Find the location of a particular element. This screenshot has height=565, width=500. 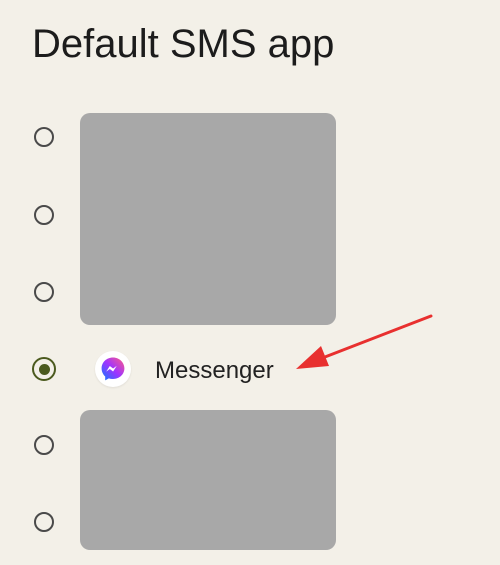

messenger-logo is located at coordinates (113, 369).